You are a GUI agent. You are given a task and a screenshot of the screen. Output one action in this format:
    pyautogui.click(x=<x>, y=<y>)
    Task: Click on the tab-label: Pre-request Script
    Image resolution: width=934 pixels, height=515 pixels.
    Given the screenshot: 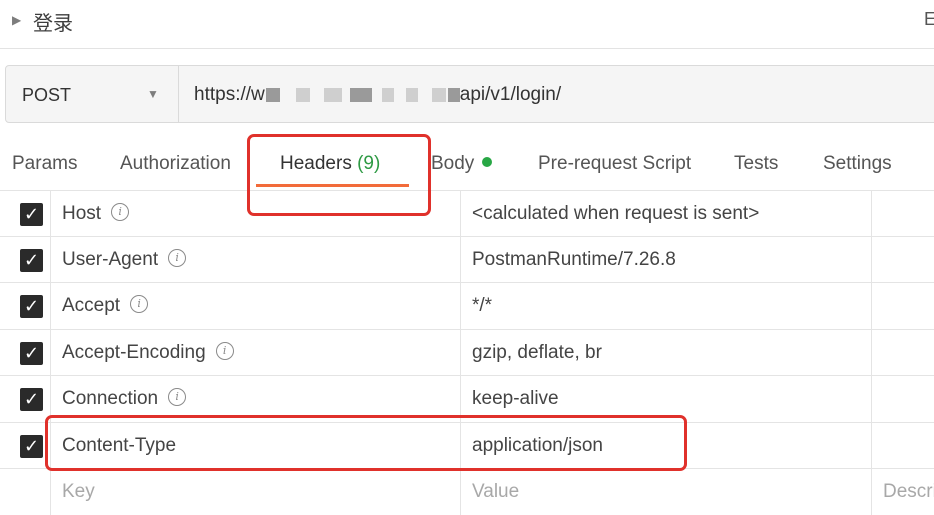 What is the action you would take?
    pyautogui.click(x=615, y=163)
    